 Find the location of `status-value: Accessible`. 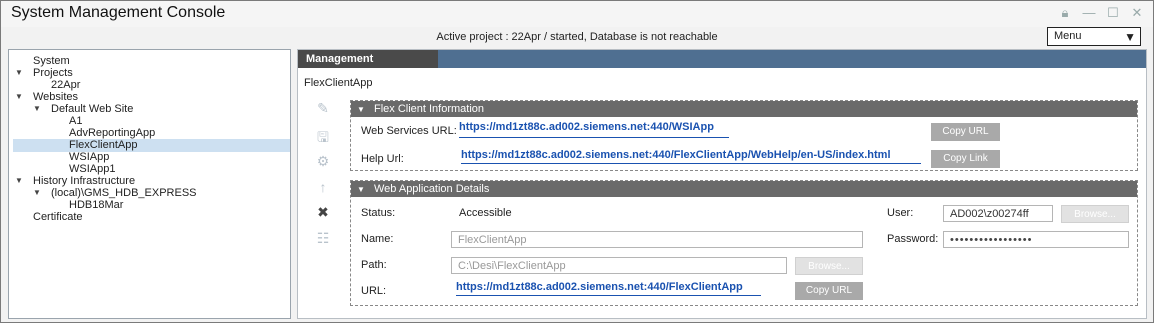

status-value: Accessible is located at coordinates (485, 213).